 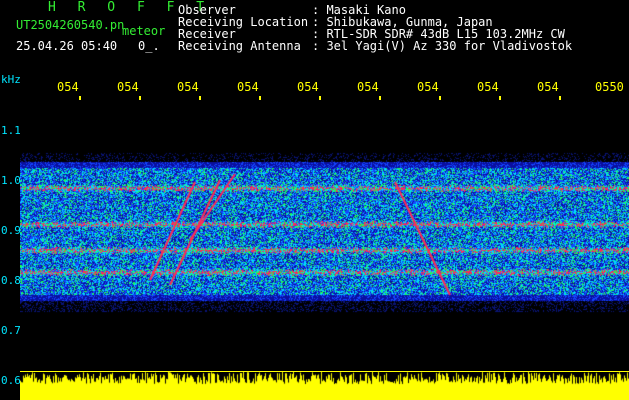 What do you see at coordinates (442, 46) in the screenshot?
I see `antenna-value: : 3el Yagi(V) Az 330 for Vladivostok` at bounding box center [442, 46].